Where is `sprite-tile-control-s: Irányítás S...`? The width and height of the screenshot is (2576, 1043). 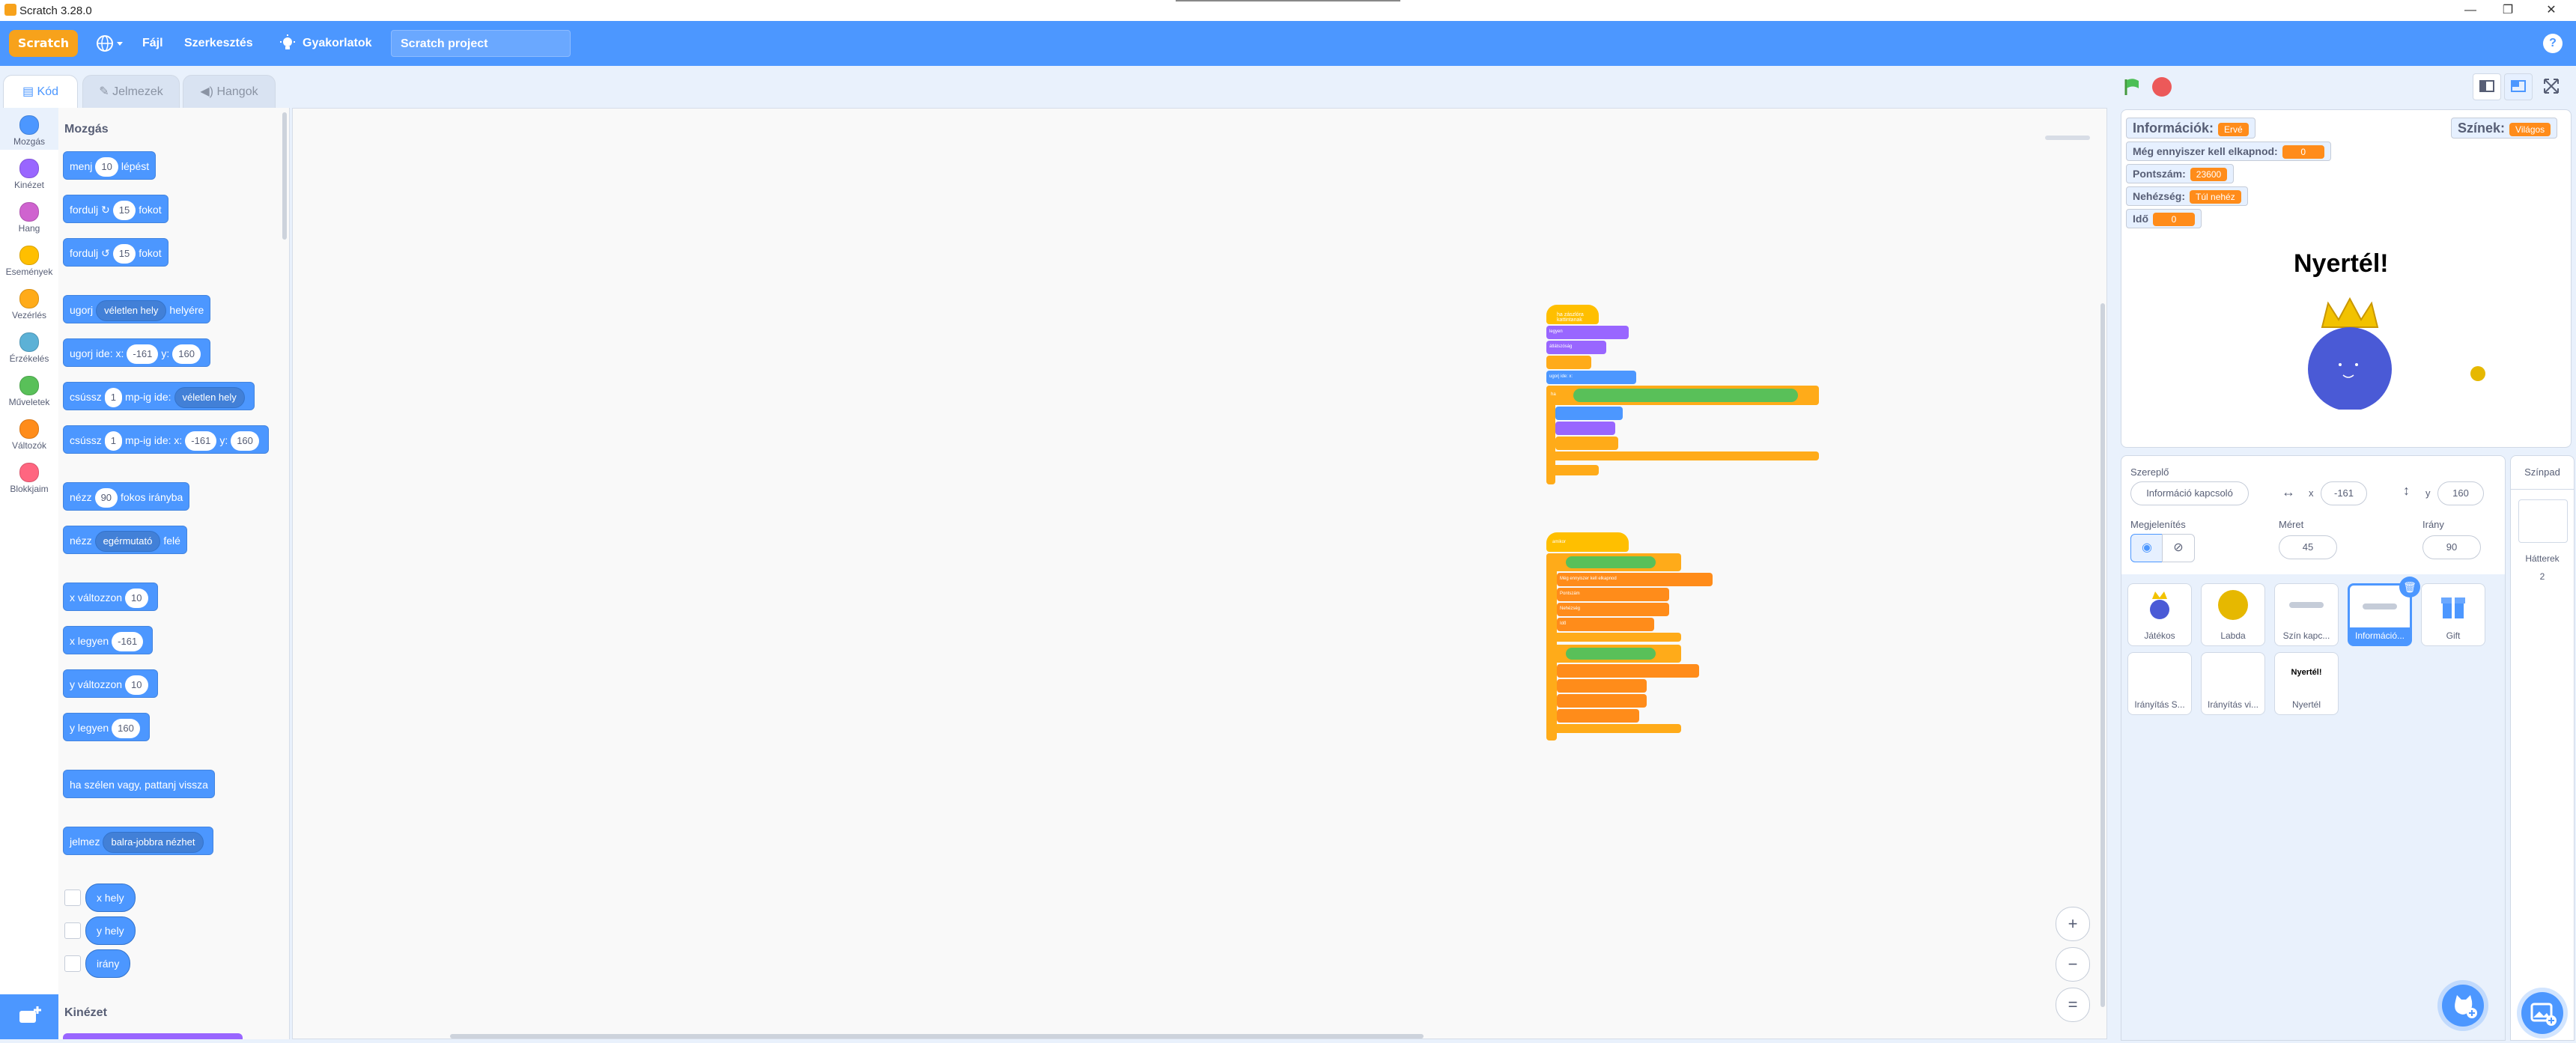
sprite-tile-control-s: Irányítás S... is located at coordinates (2159, 683).